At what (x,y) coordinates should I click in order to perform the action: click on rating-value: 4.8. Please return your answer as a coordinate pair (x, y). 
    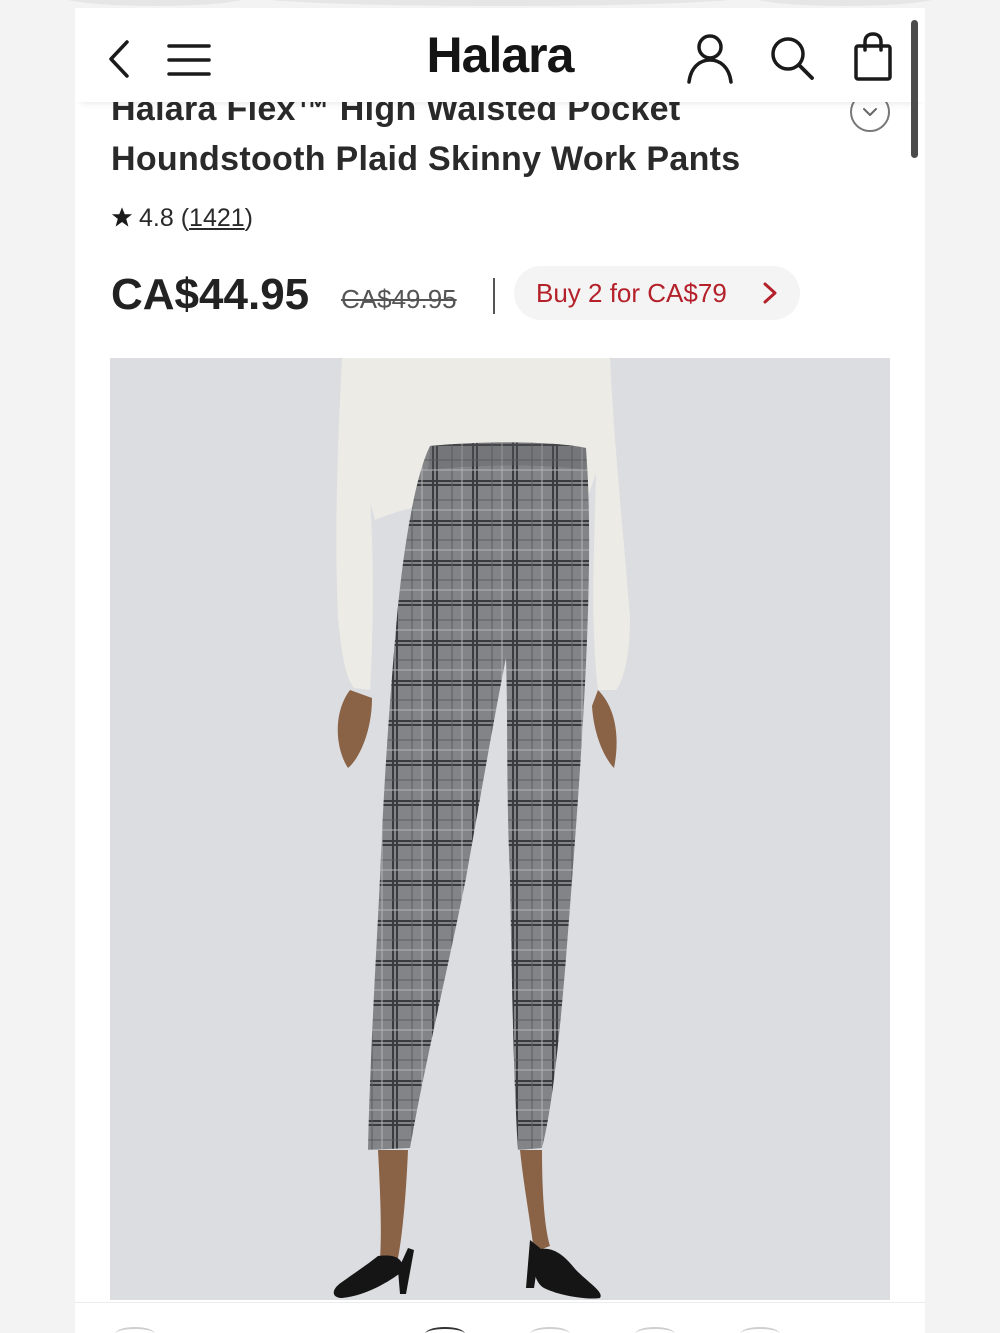
    Looking at the image, I should click on (156, 218).